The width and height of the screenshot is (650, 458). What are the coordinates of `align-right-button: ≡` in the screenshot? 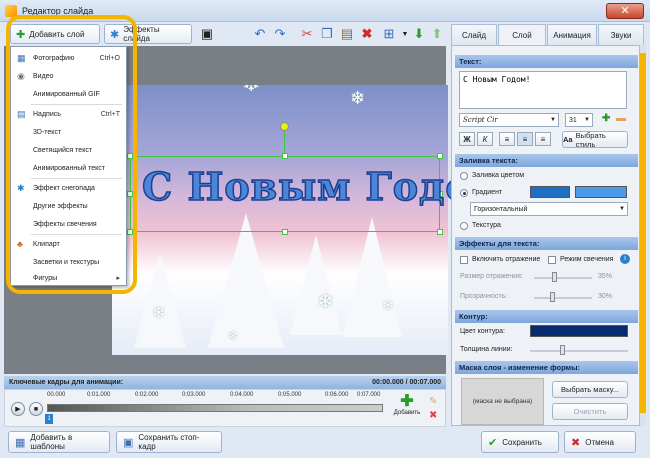 It's located at (543, 139).